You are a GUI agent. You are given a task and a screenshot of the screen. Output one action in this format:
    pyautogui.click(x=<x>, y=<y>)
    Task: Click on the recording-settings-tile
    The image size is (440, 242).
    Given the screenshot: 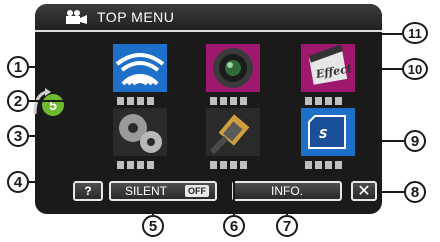 What is the action you would take?
    pyautogui.click(x=233, y=68)
    